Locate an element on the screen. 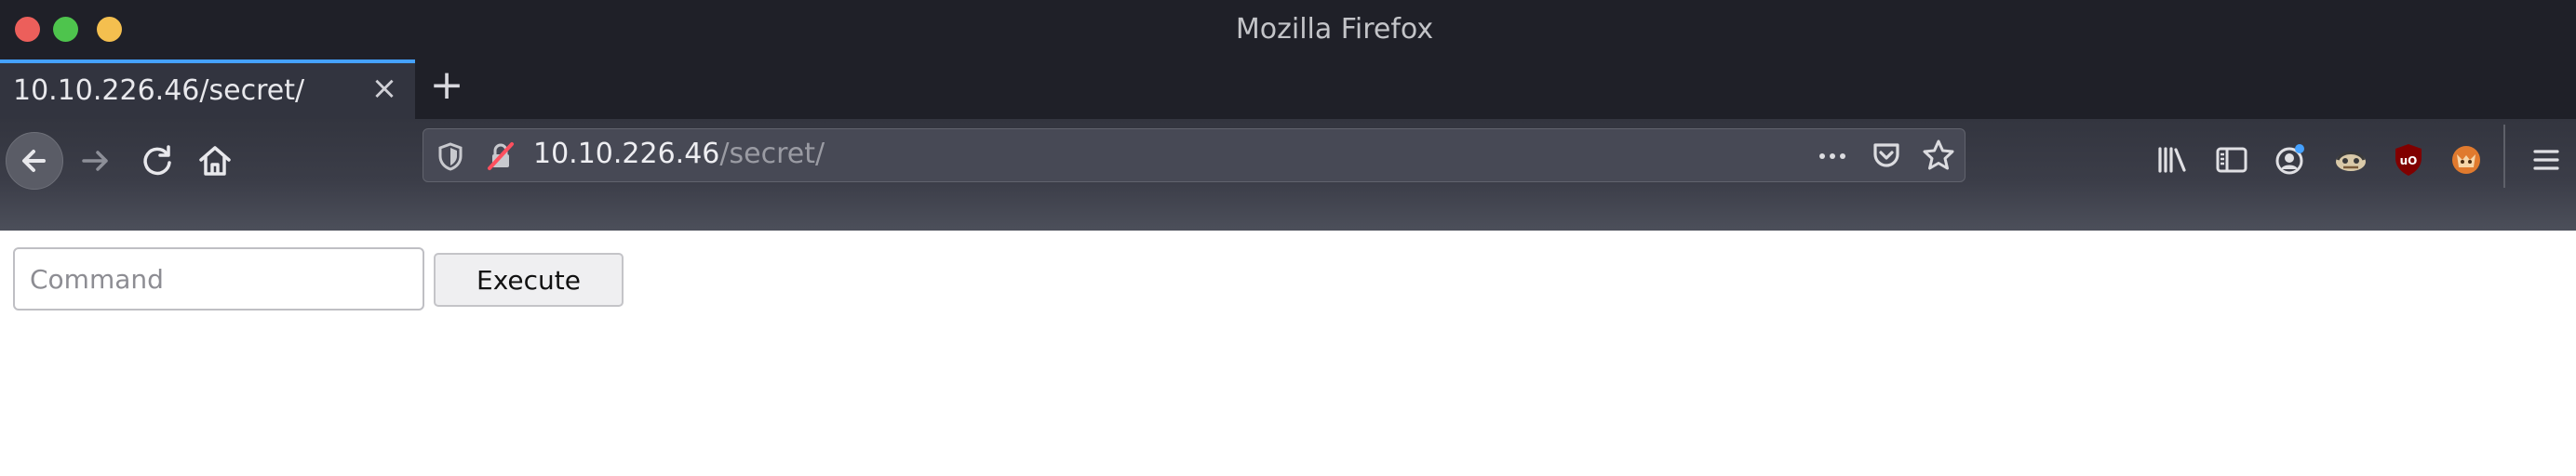 This screenshot has width=2576, height=476. back-button is located at coordinates (34, 161).